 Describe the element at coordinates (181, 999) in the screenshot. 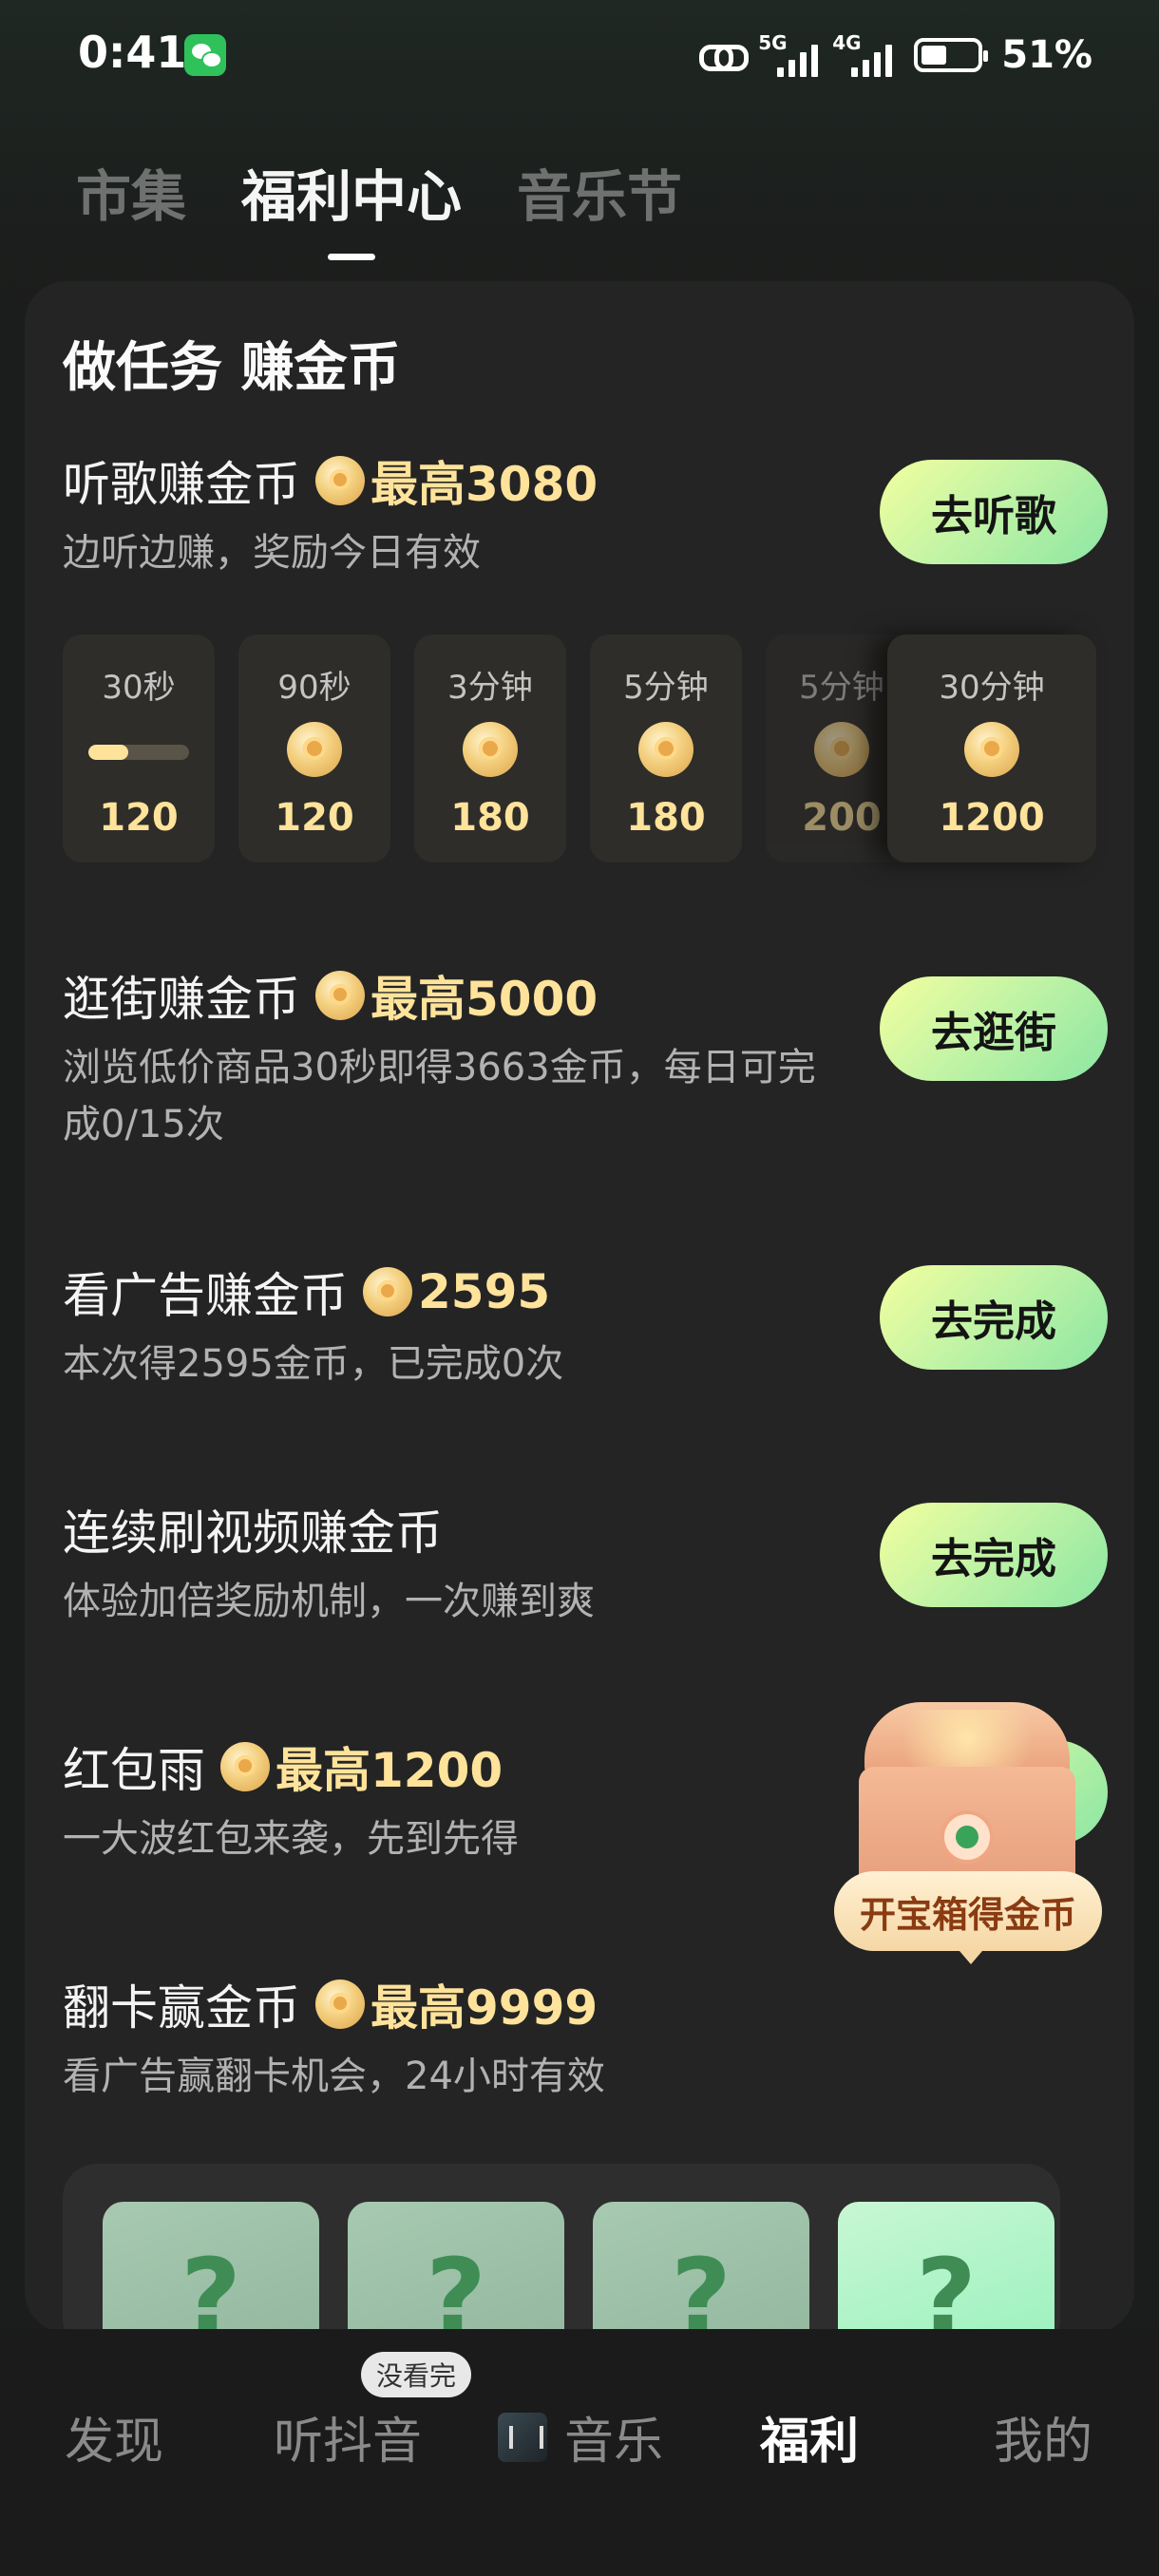

I see `task-shop-title: 逛街赚金币` at that location.